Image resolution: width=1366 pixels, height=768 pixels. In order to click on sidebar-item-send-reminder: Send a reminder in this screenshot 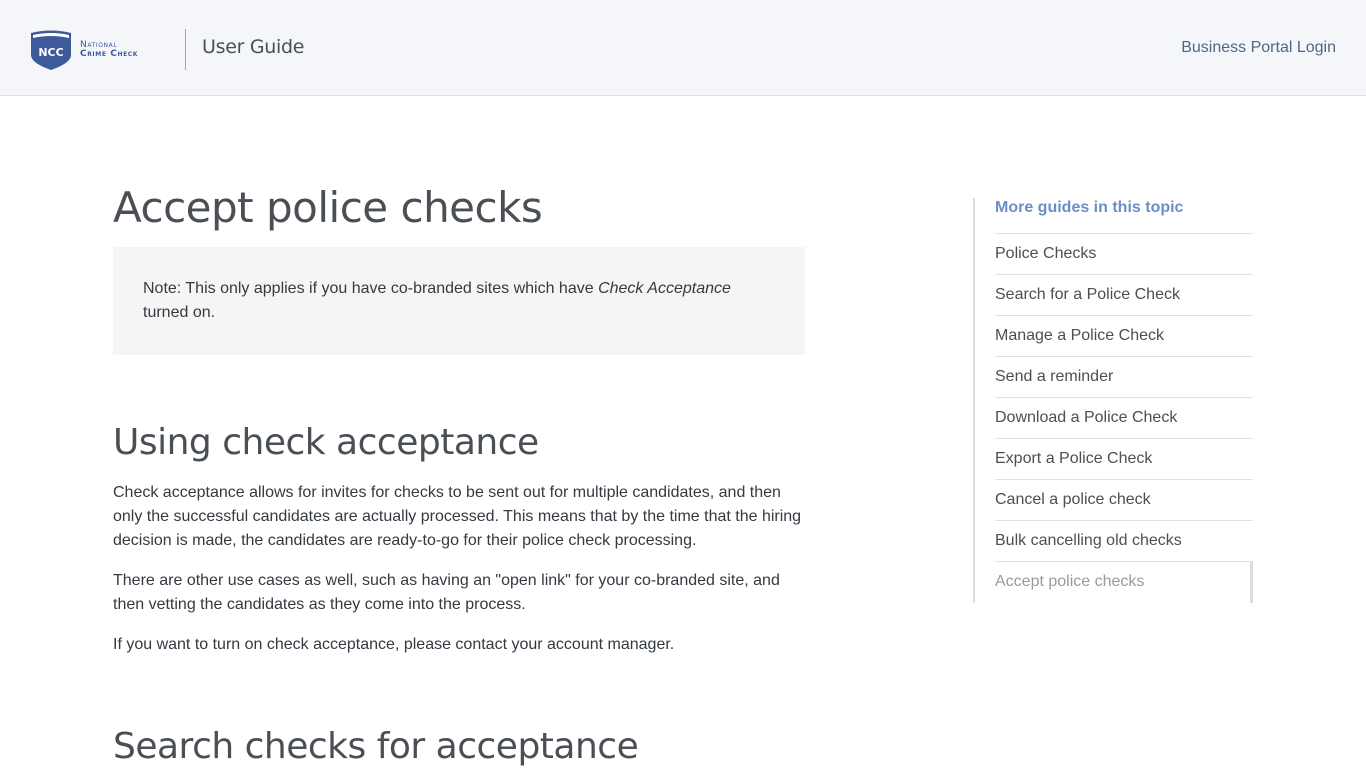, I will do `click(1124, 377)`.